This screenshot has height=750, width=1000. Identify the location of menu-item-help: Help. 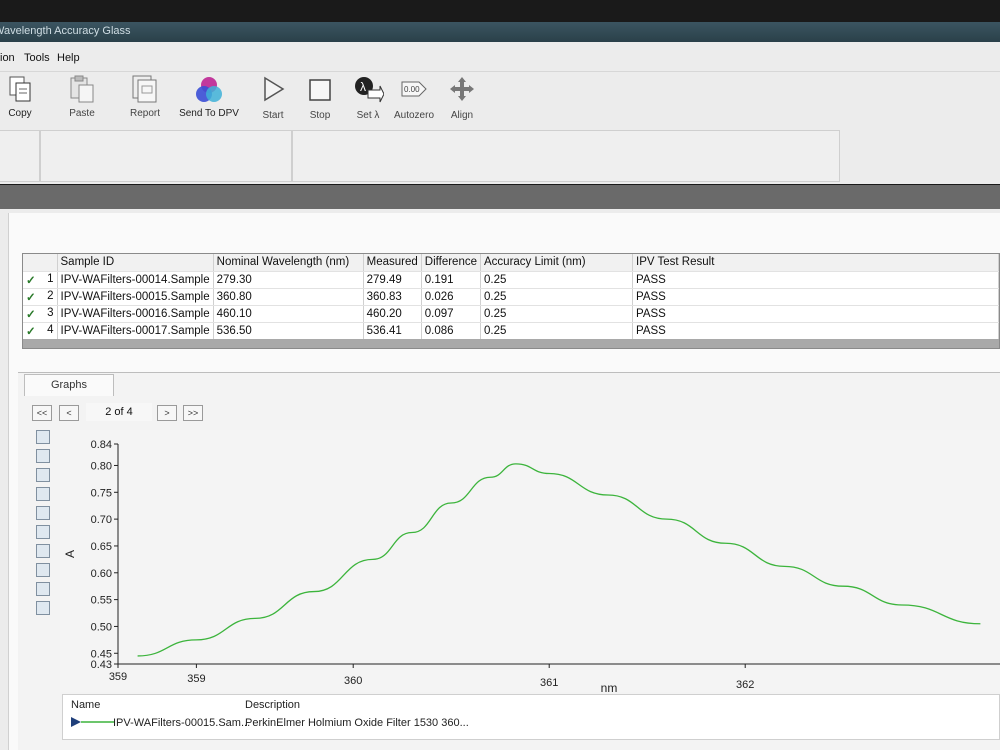
(68, 58).